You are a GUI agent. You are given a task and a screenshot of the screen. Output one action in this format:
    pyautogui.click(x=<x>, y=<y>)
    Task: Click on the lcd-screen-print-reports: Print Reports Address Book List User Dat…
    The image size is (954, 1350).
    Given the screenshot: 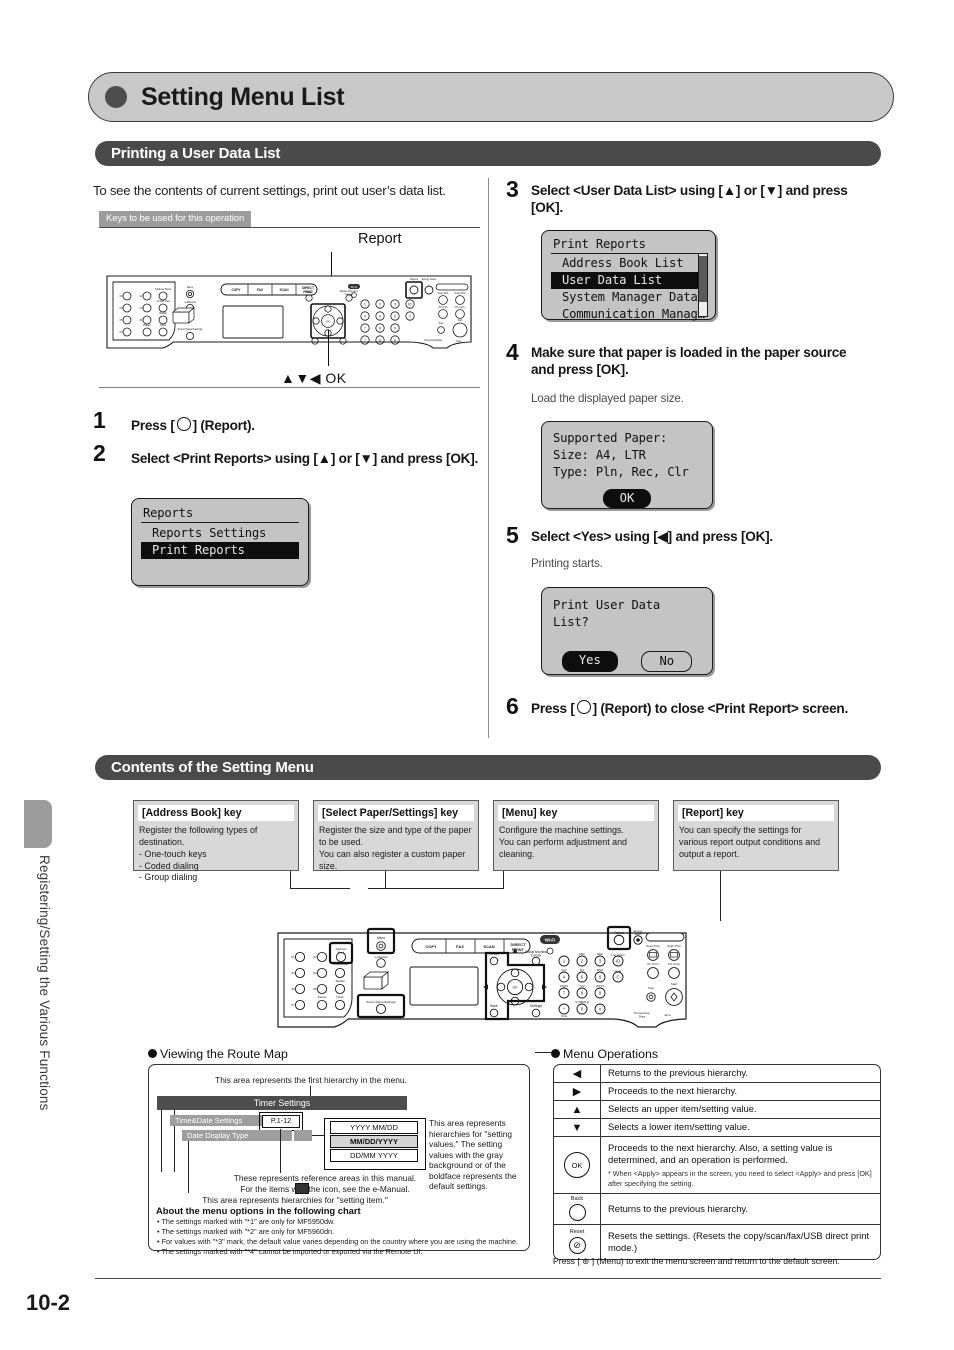 What is the action you would take?
    pyautogui.click(x=628, y=275)
    